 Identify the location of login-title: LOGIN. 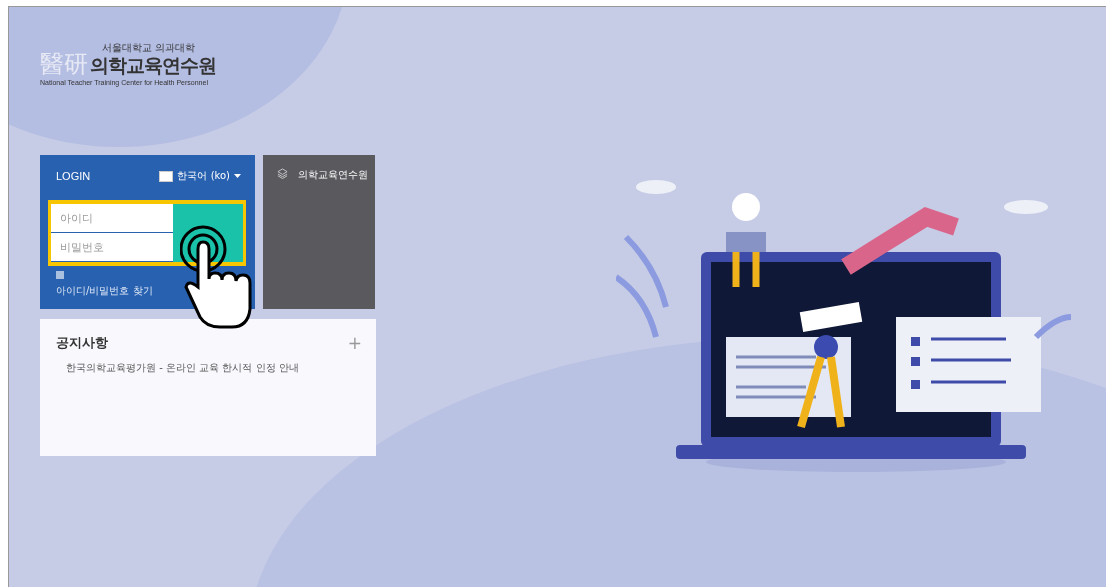
(73, 176).